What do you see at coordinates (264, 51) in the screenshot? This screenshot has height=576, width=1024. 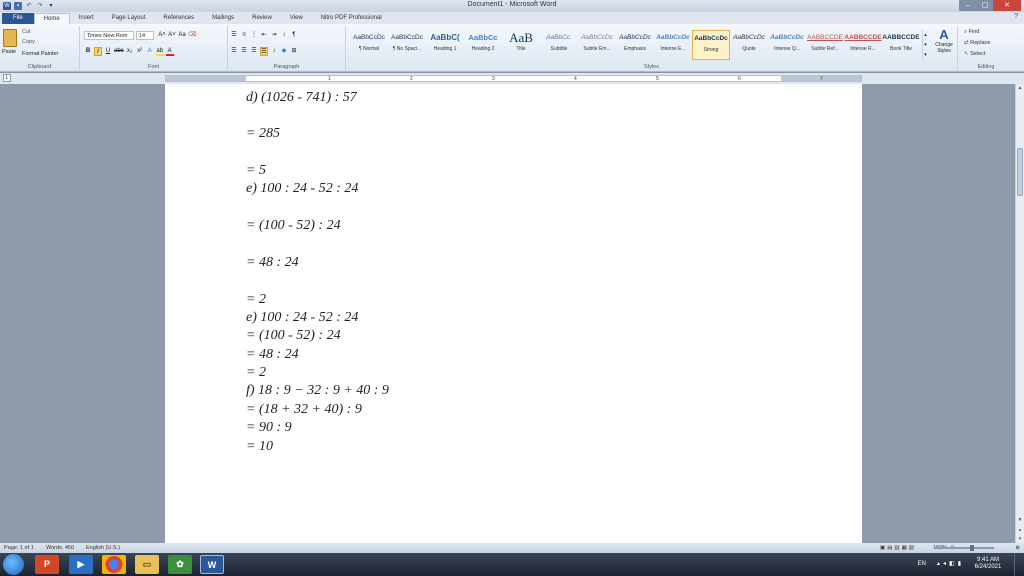 I see `justify-icon: ☰` at bounding box center [264, 51].